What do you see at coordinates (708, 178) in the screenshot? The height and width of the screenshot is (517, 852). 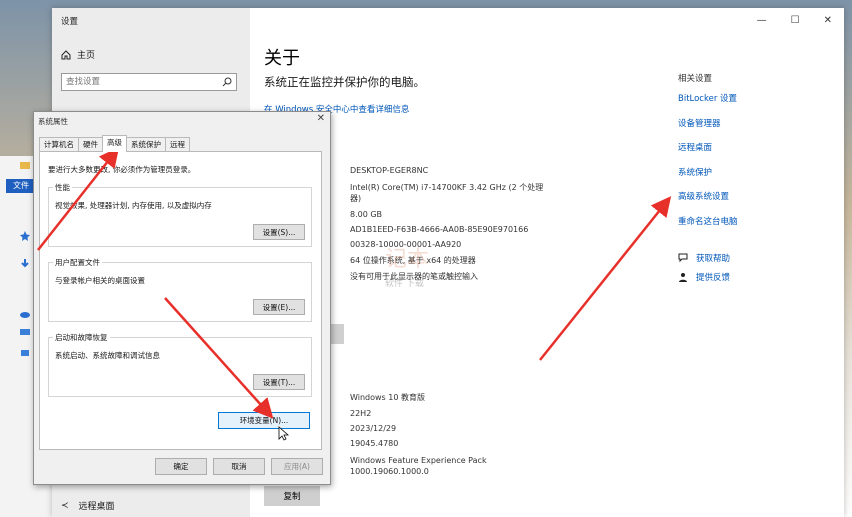 I see `system-protection-link: 系统保护` at bounding box center [708, 178].